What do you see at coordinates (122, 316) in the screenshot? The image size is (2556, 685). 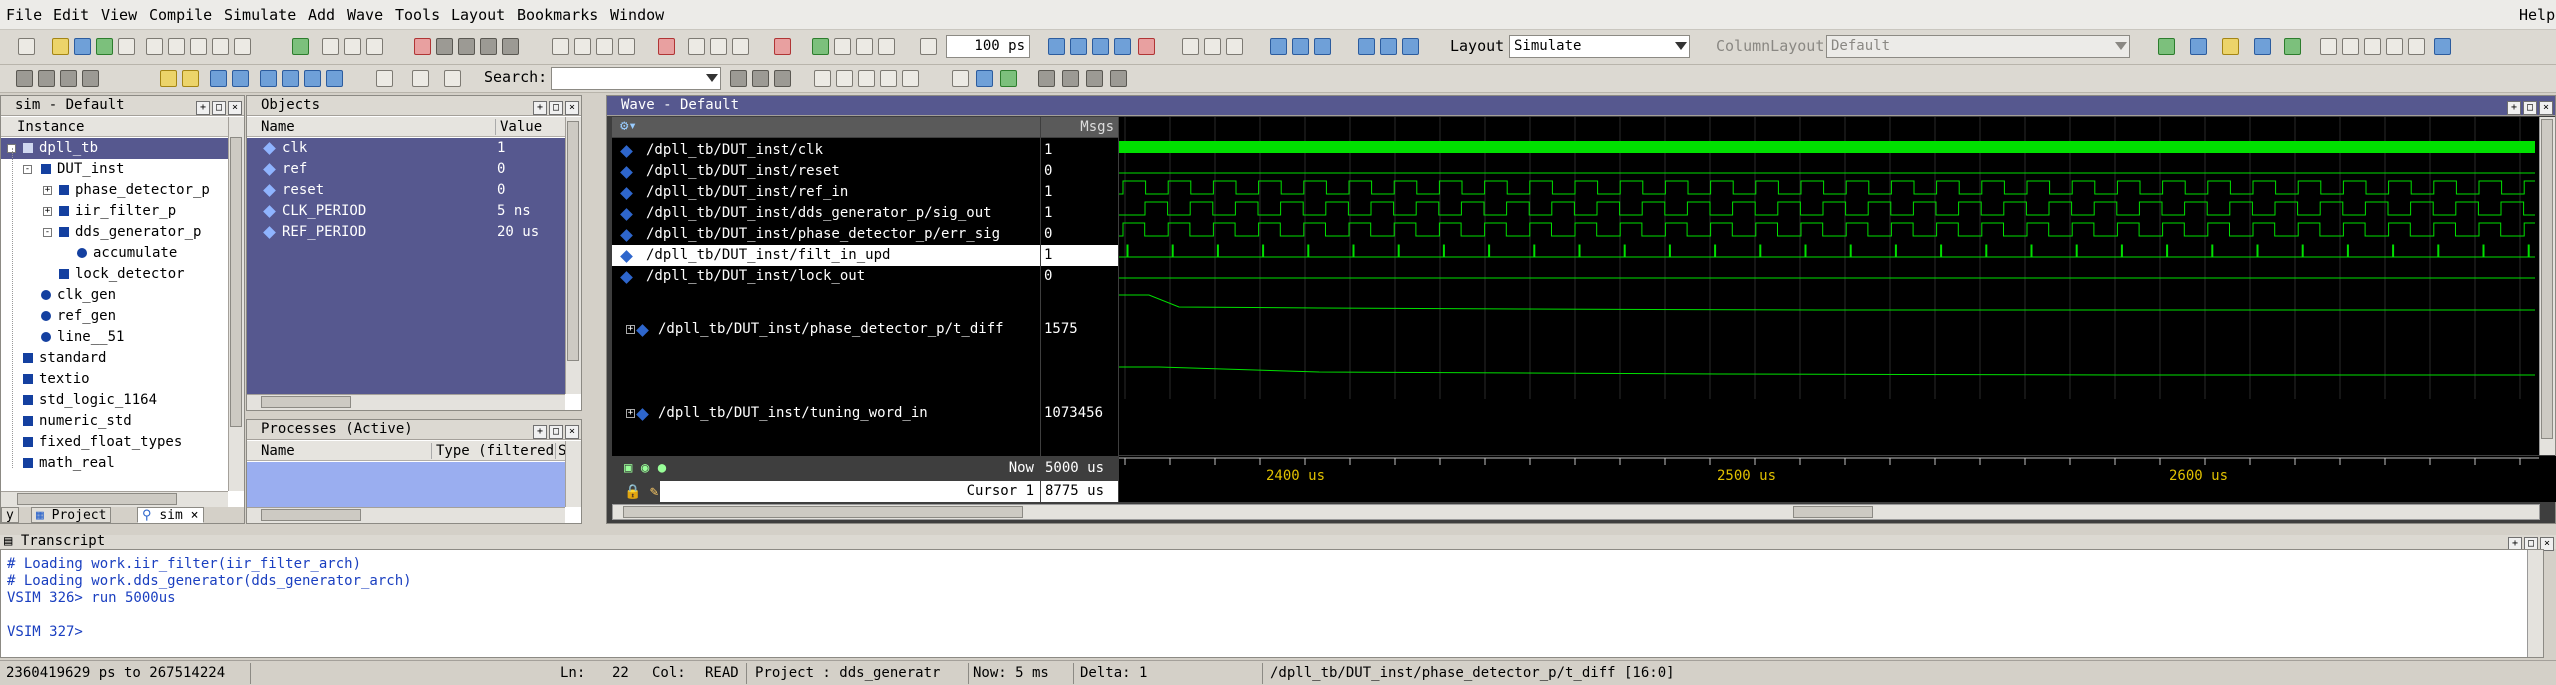 I see `tree-item-ref-gen: ref_gen` at bounding box center [122, 316].